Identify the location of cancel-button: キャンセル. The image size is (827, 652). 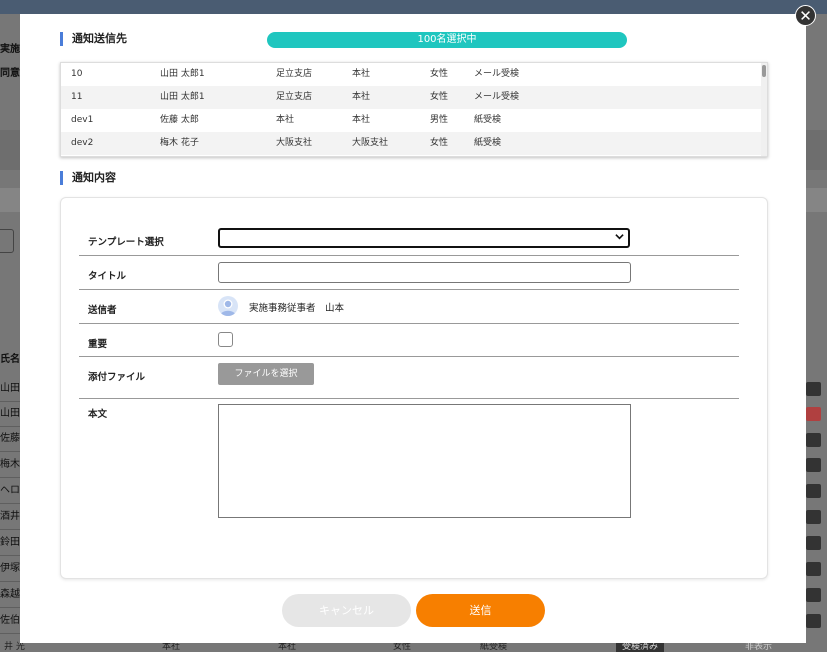
(346, 610).